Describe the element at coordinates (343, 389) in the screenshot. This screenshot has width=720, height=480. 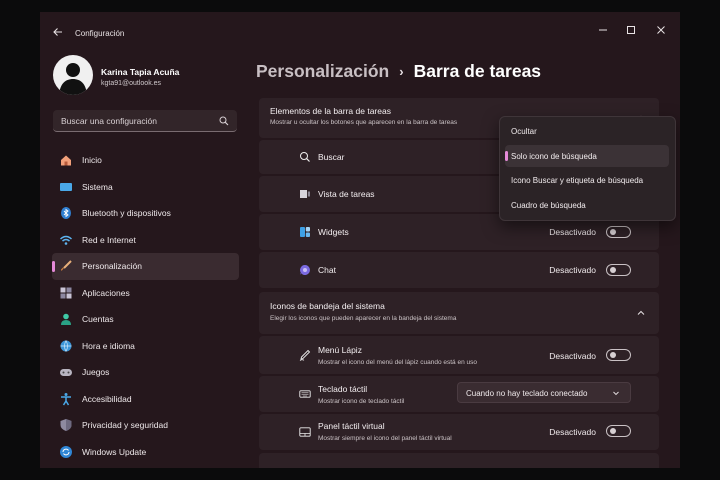
I see `setting-label: Teclado táctil` at that location.